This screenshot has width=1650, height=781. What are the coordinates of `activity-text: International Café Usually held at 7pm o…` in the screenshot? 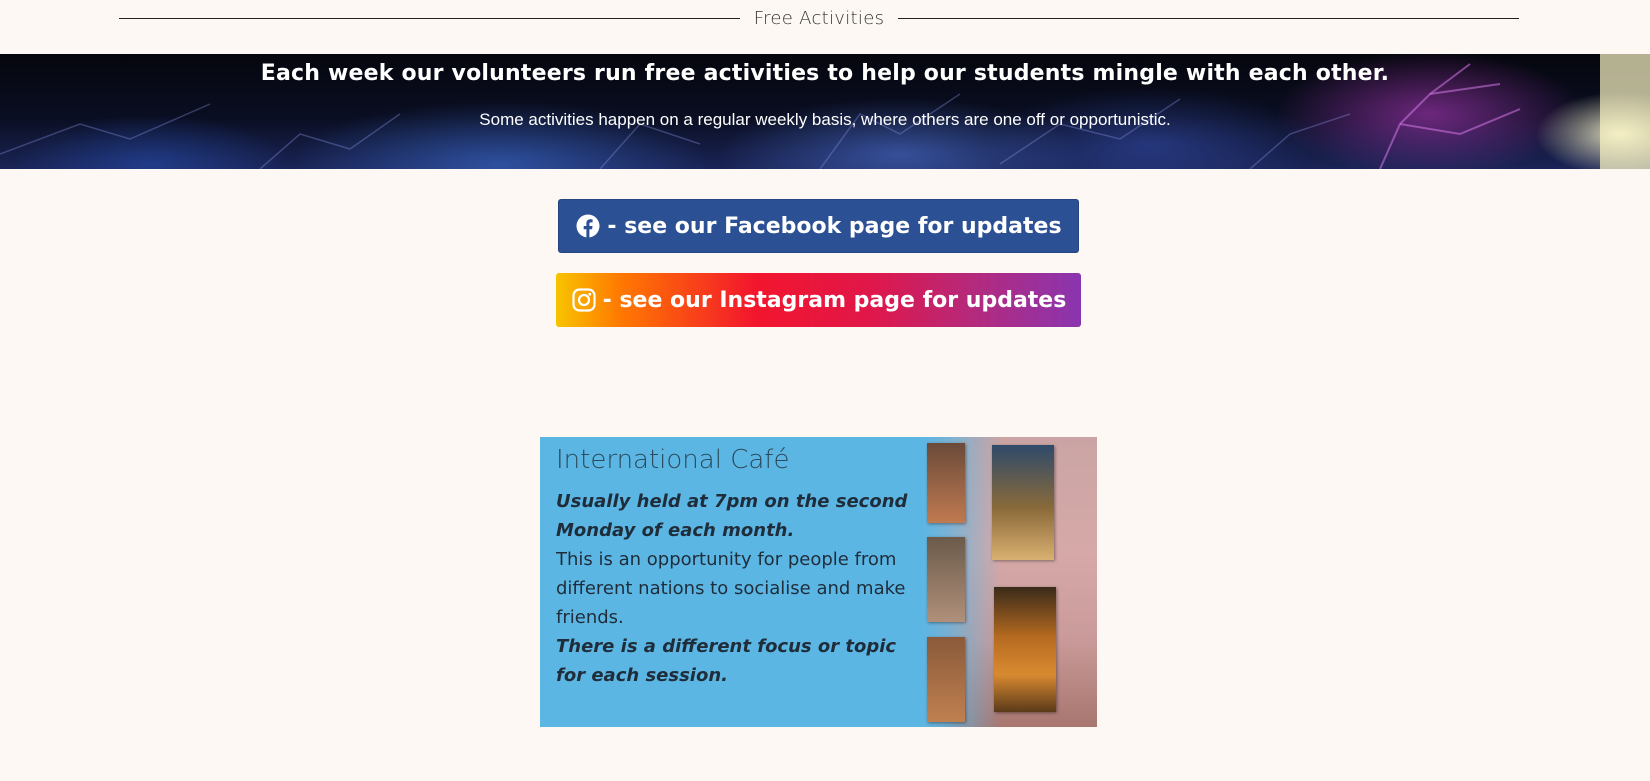 It's located at (736, 567).